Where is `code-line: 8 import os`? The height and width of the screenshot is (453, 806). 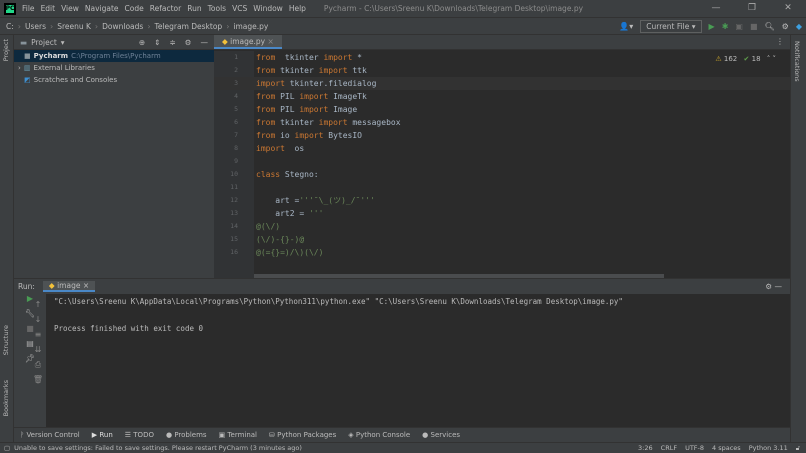
code-line: 8 import os is located at coordinates (502, 148).